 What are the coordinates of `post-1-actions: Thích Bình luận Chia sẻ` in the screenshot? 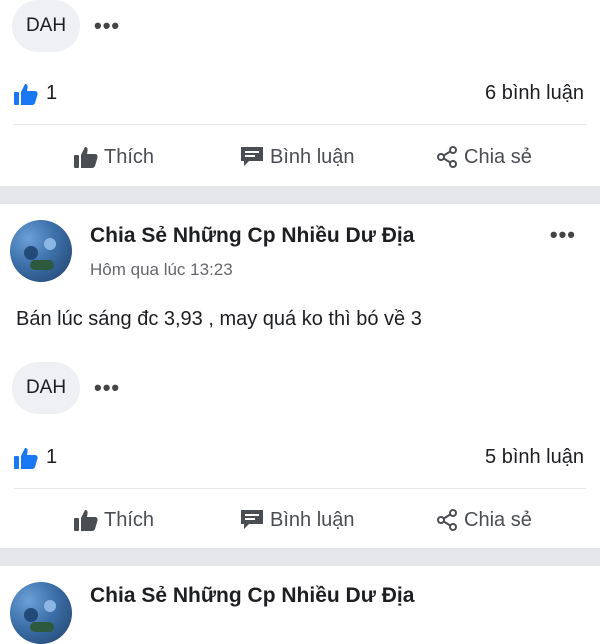 It's located at (300, 157).